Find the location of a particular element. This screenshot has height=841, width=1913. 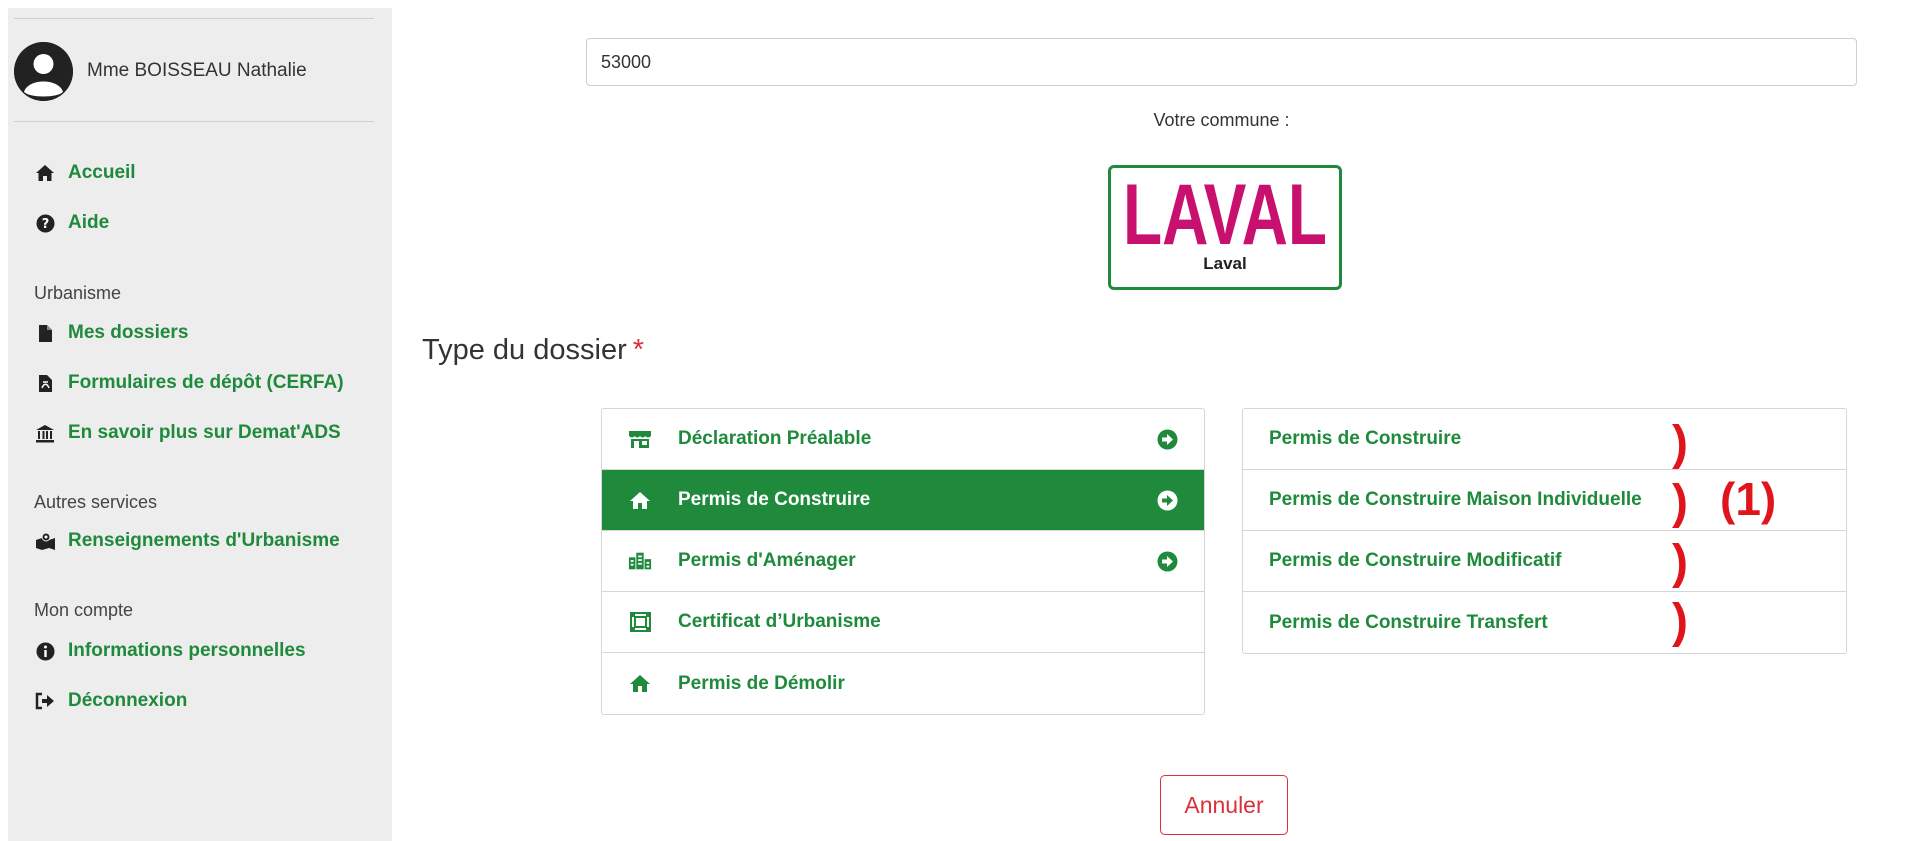

dossier-type-label: Permis de Construire is located at coordinates (774, 499).